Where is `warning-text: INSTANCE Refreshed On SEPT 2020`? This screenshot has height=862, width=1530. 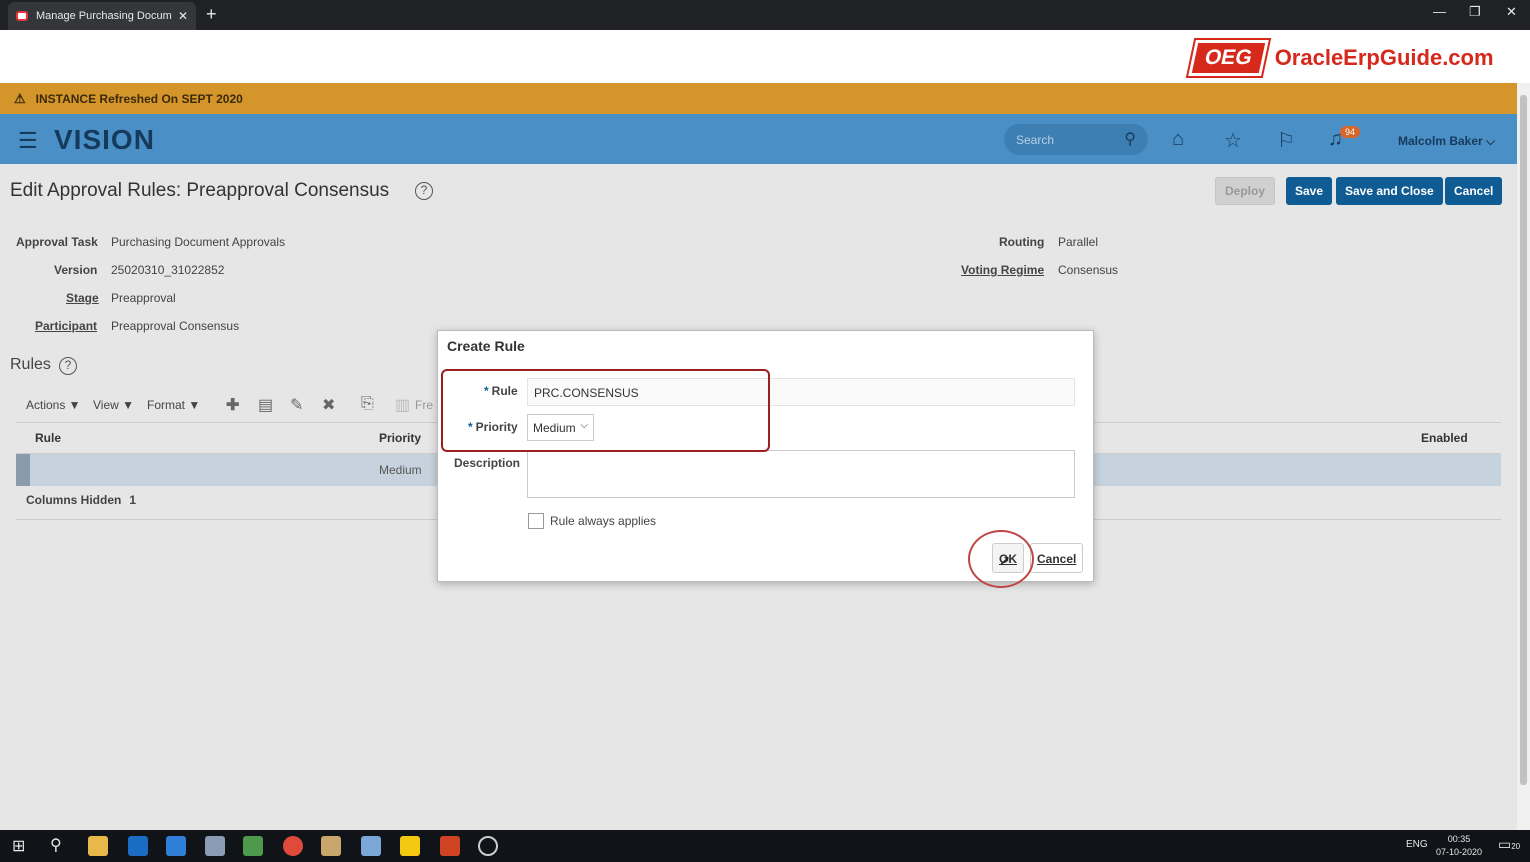
warning-text: INSTANCE Refreshed On SEPT 2020 is located at coordinates (139, 98).